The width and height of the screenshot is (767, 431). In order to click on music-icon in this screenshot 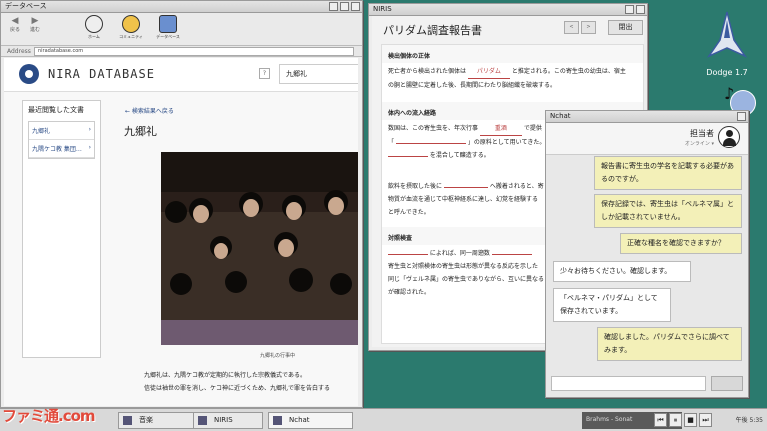, I will do `click(127, 420)`.